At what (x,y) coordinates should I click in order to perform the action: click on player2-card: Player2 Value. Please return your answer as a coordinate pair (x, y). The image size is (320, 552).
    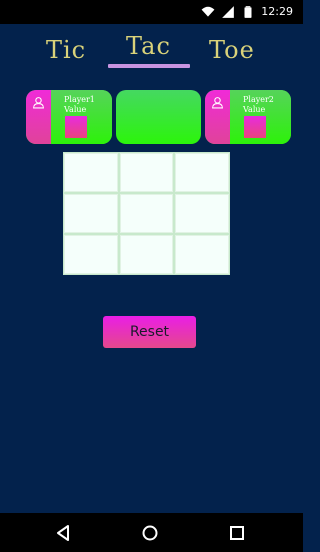
    Looking at the image, I should click on (248, 117).